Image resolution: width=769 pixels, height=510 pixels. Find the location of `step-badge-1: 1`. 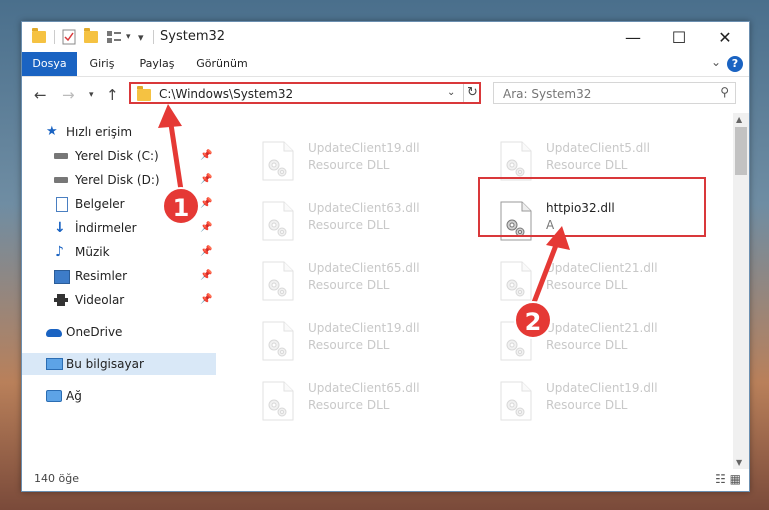

step-badge-1: 1 is located at coordinates (181, 206).